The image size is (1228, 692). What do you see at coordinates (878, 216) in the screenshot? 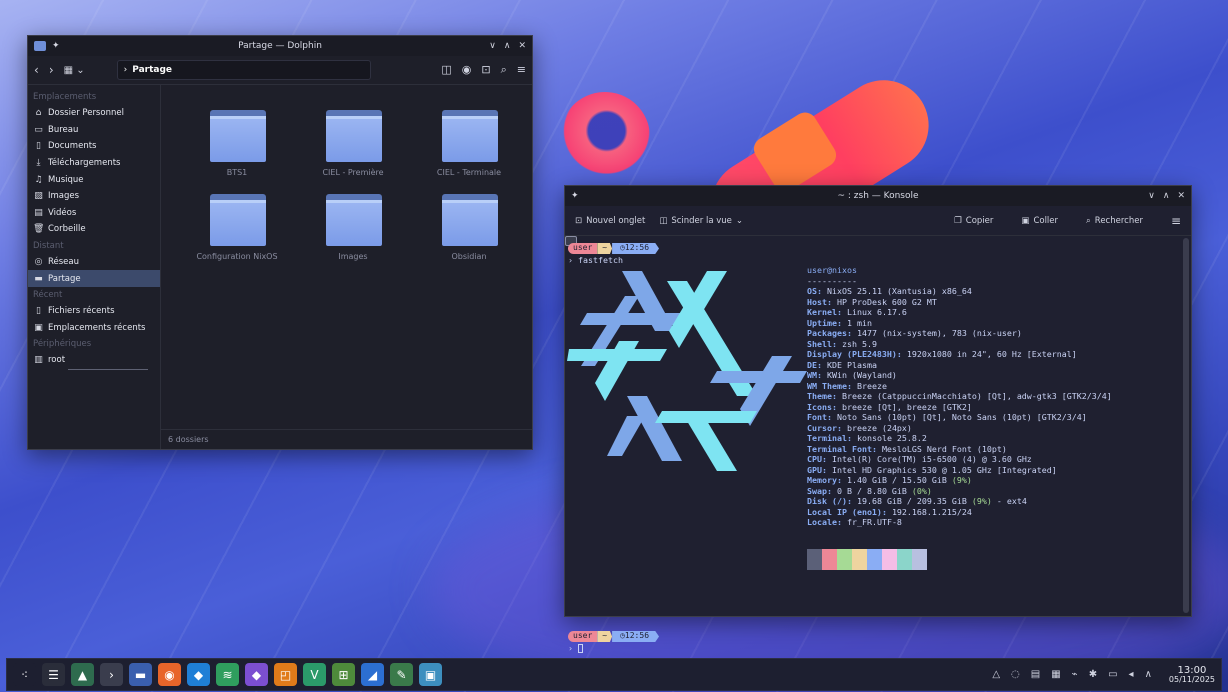
I see `konsole-titlebar: ✦ ~ : zsh — Konsole ∨ ∧ ✕` at bounding box center [878, 216].